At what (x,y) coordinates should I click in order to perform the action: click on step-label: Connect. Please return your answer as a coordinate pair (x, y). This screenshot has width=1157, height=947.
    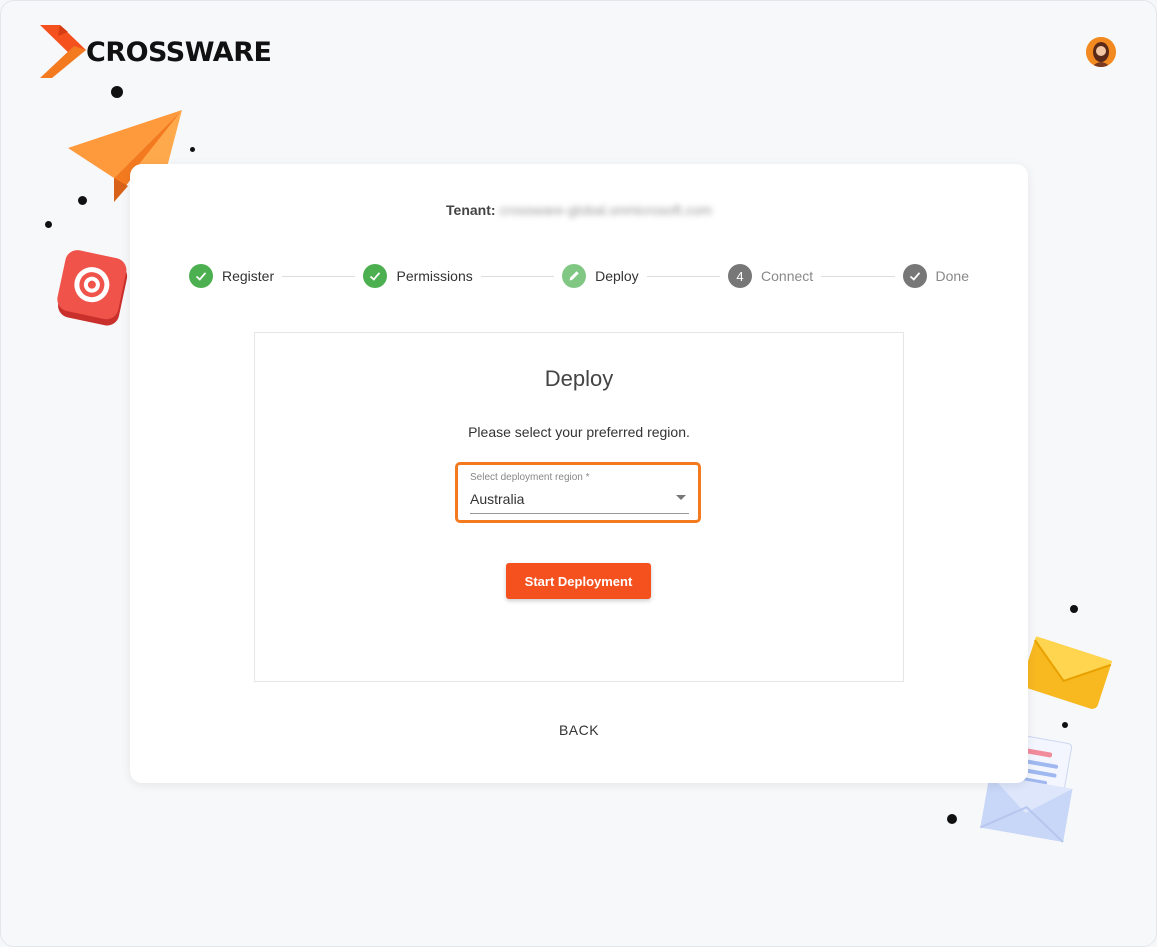
    Looking at the image, I should click on (787, 276).